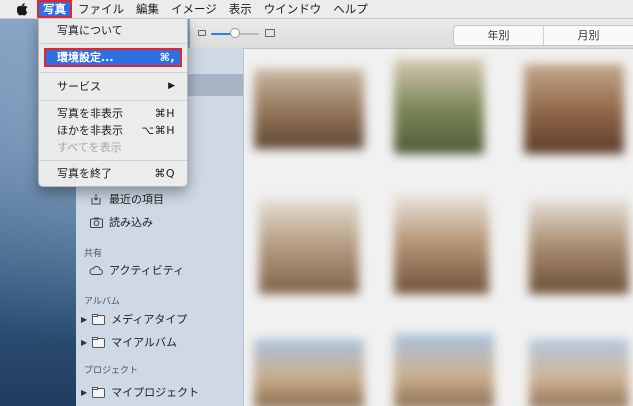 The image size is (633, 406). What do you see at coordinates (101, 9) in the screenshot?
I see `menu-file: ファイル` at bounding box center [101, 9].